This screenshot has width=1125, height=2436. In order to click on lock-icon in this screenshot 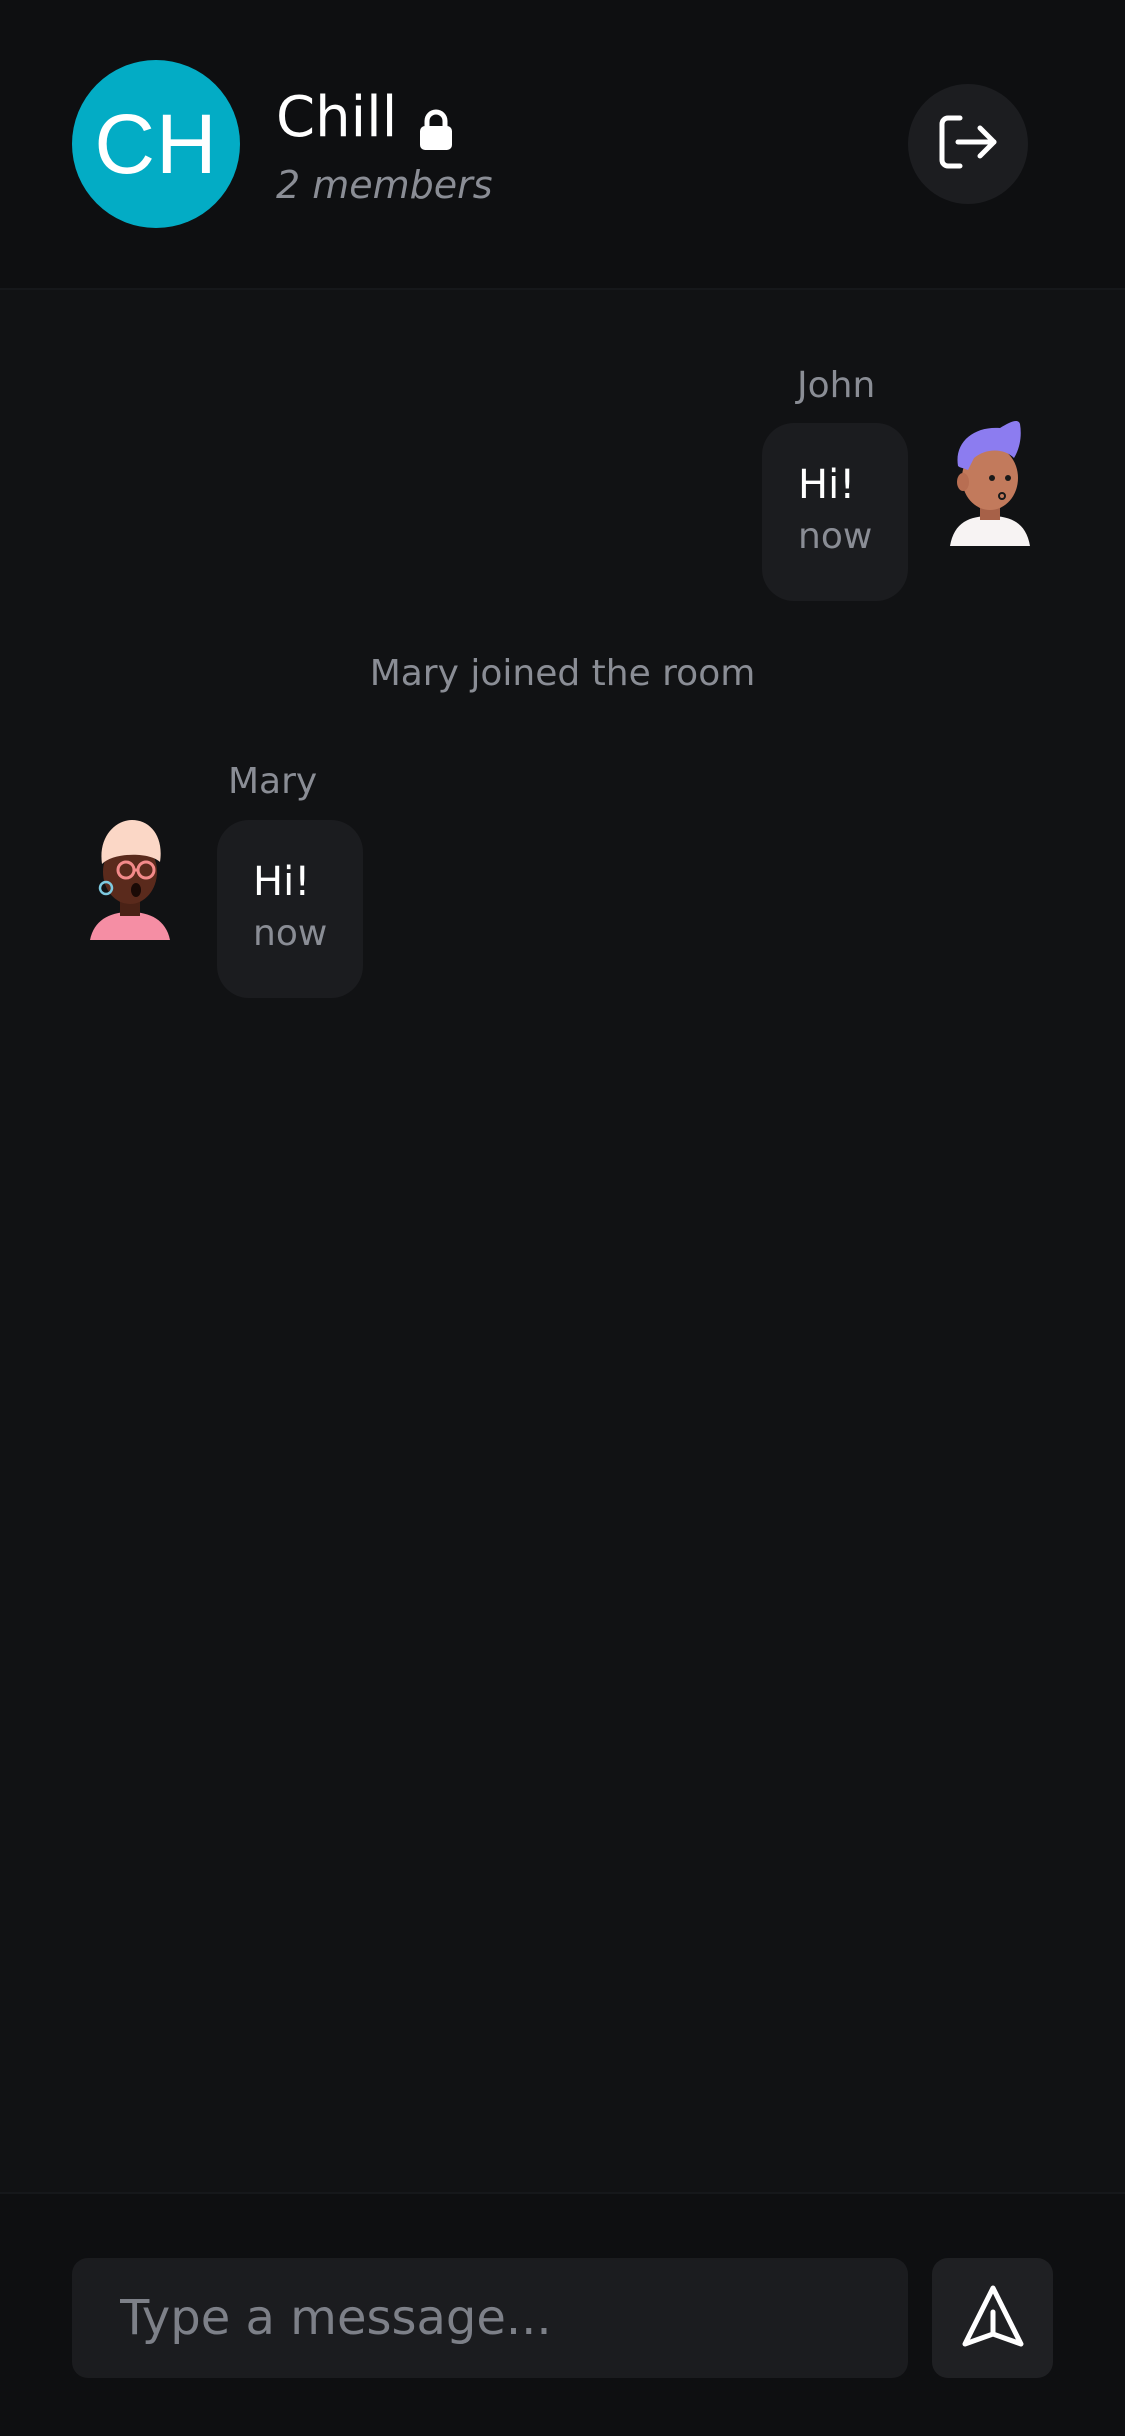, I will do `click(436, 123)`.